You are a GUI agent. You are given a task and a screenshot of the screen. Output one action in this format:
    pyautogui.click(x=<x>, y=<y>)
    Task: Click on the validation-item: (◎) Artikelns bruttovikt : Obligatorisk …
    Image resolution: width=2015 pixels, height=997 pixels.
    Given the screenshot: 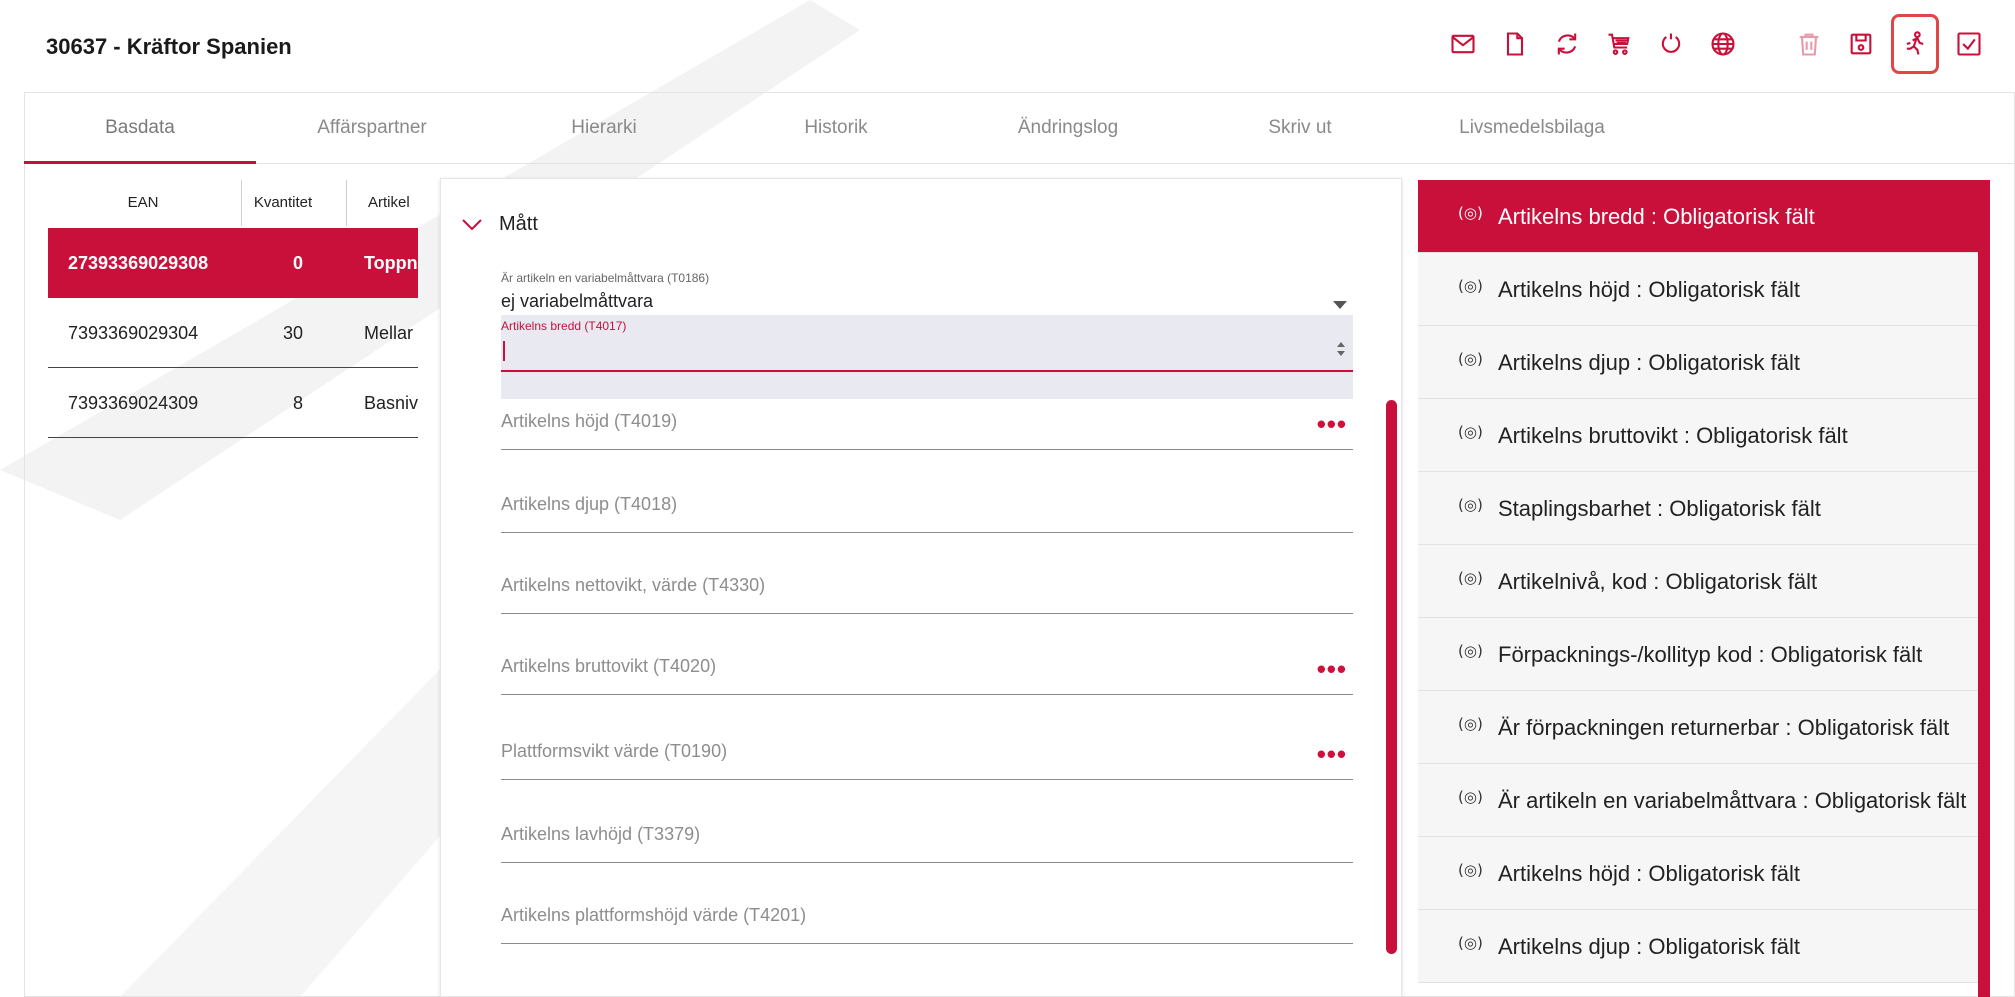 What is the action you would take?
    pyautogui.click(x=1698, y=435)
    